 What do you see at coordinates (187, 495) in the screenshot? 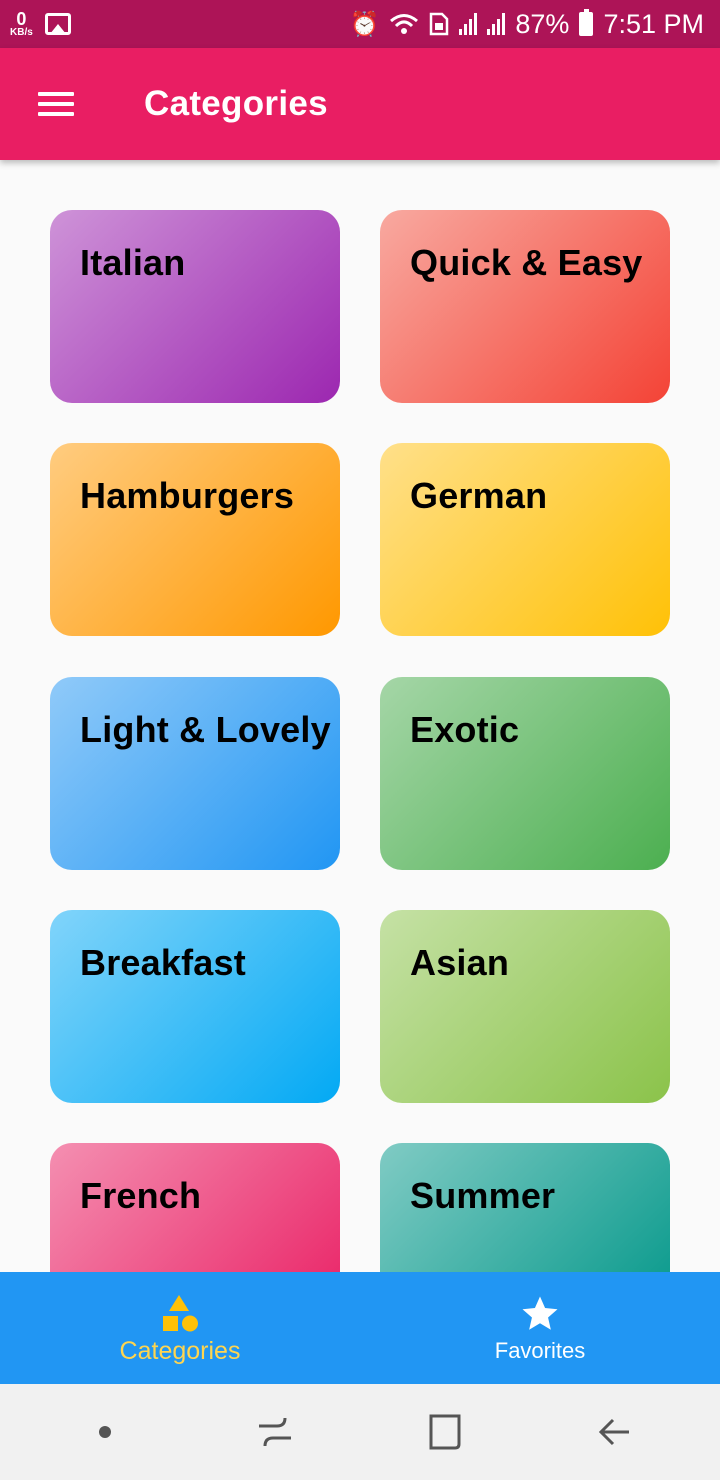
I see `category-label: Hamburgers` at bounding box center [187, 495].